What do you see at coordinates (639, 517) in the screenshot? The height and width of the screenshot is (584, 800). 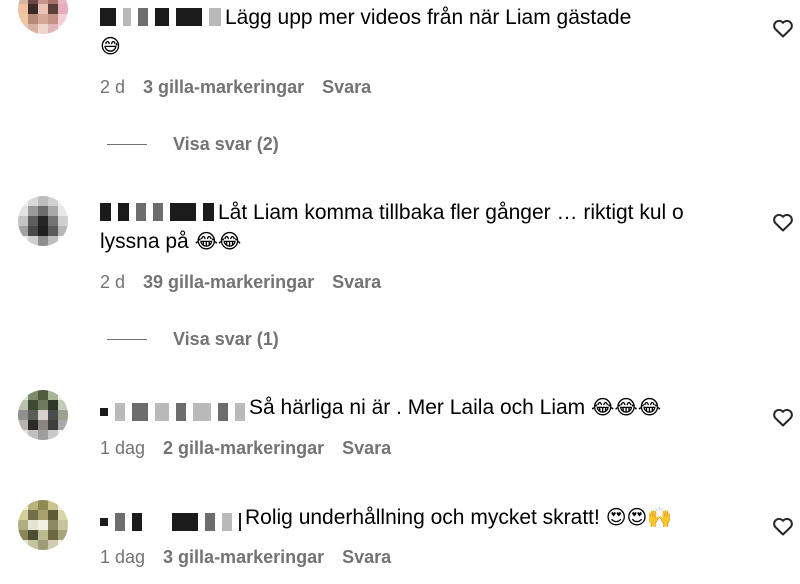 I see `comment-emoji: 😍😍🙌` at bounding box center [639, 517].